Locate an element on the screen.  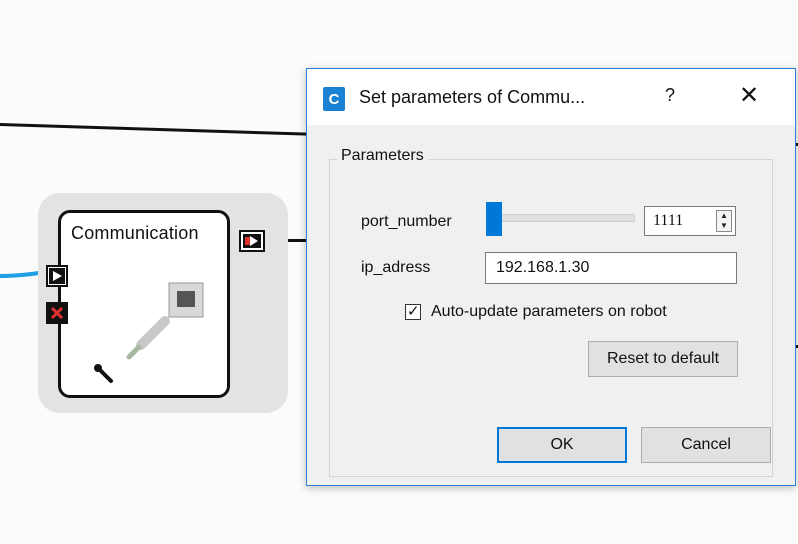
input-port-start is located at coordinates (57, 276).